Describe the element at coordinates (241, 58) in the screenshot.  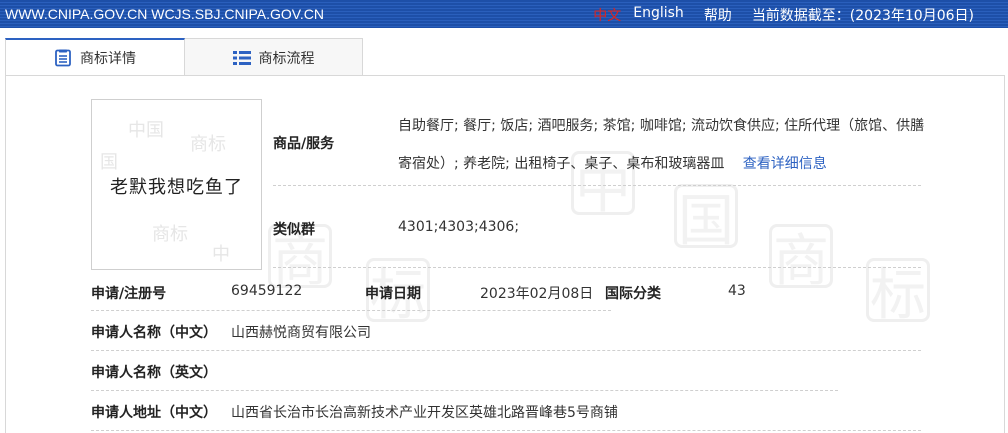
I see `list-icon` at that location.